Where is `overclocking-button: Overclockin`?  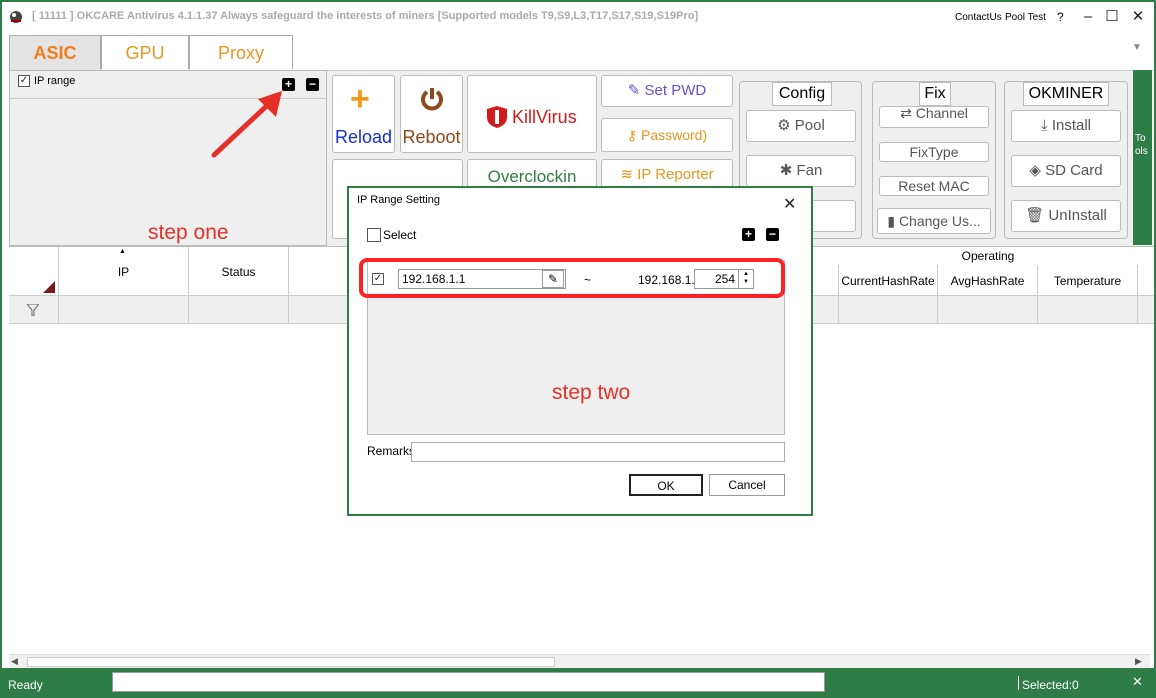
overclocking-button: Overclockin is located at coordinates (532, 174).